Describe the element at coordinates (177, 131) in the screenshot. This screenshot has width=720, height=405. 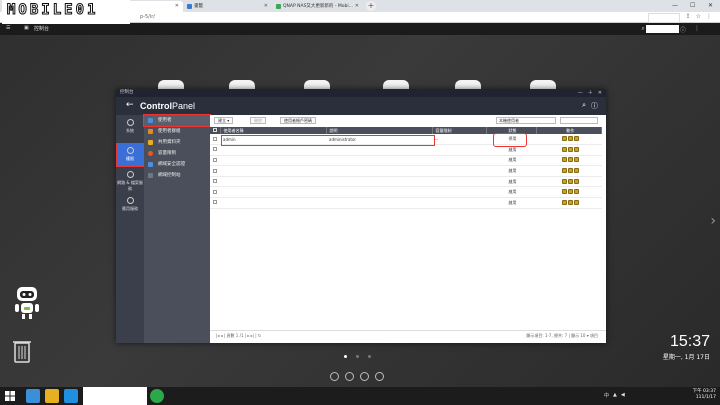
I see `submenu-user-groups: 使用者群組` at that location.